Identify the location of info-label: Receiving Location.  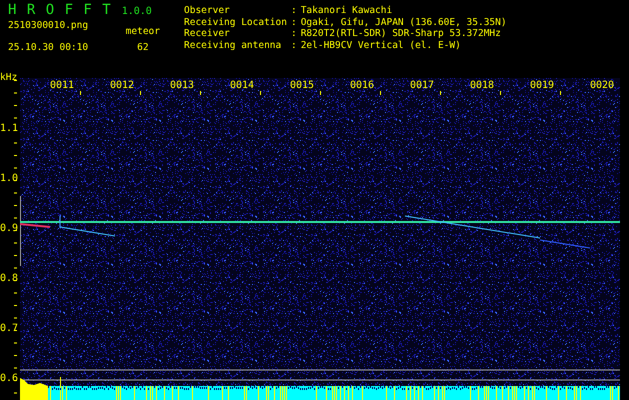
(235, 22).